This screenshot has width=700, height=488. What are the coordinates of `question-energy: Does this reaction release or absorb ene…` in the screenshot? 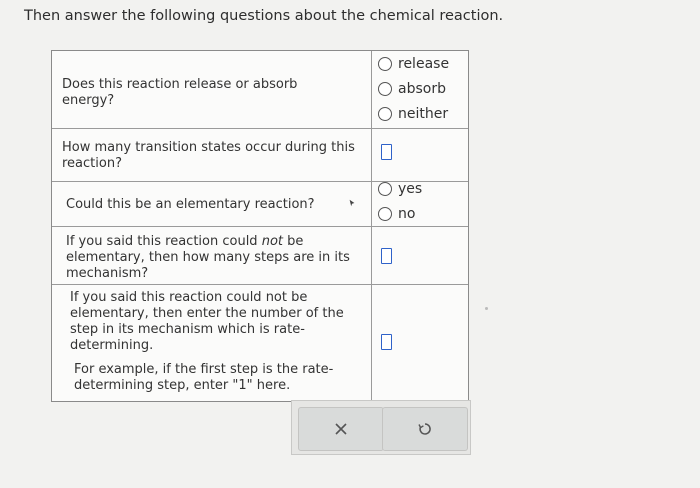 It's located at (180, 92).